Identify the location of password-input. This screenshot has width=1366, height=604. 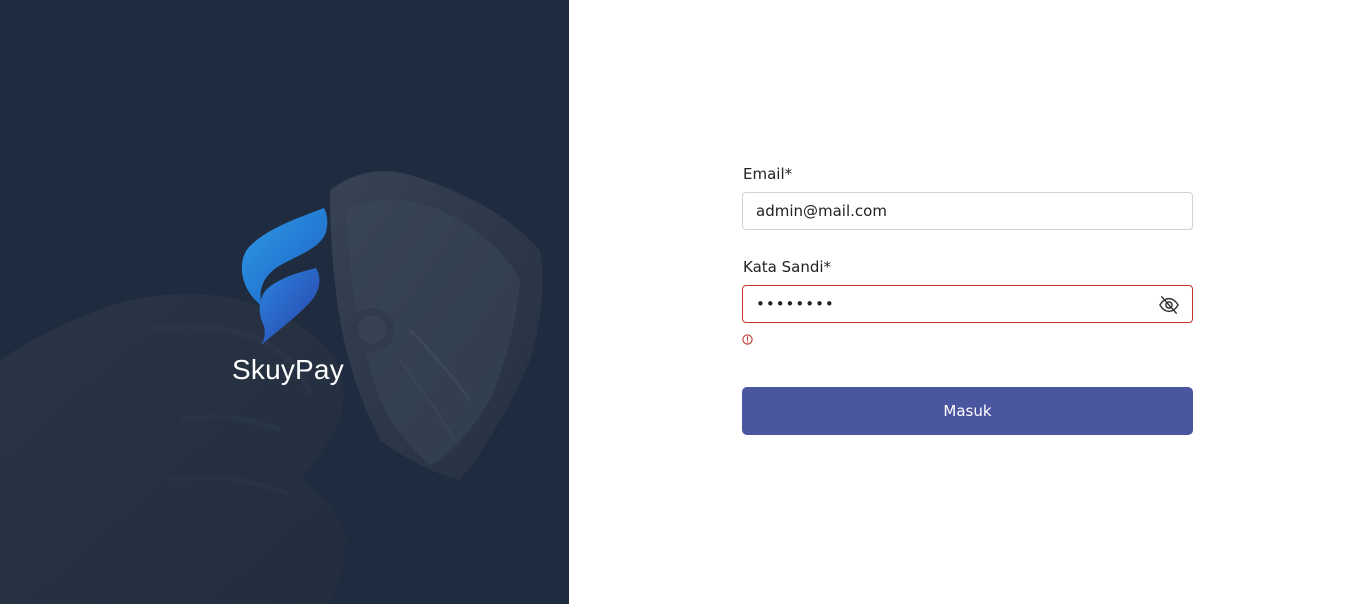
(967, 304).